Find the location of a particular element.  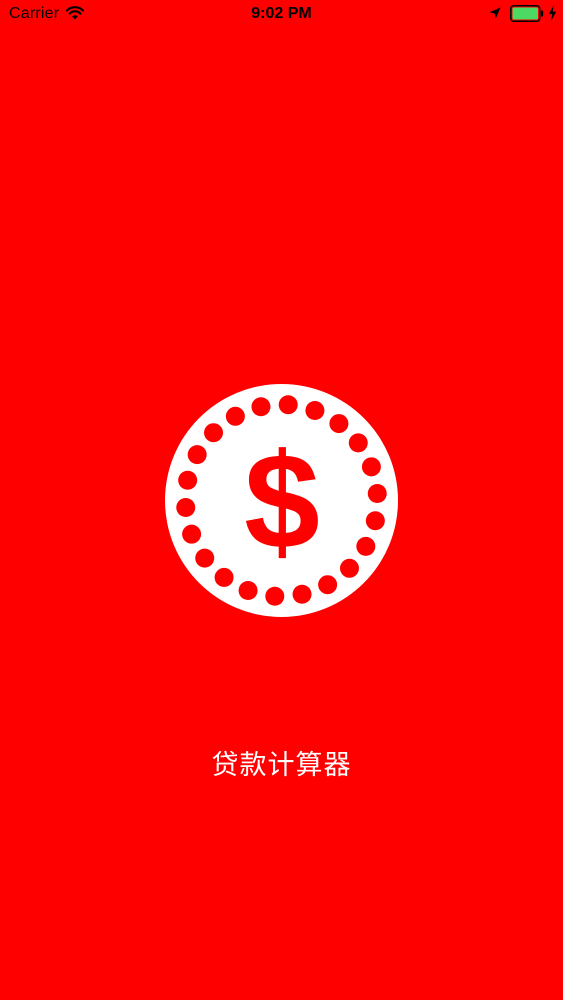

status-bar: Carrier 9:02 PM is located at coordinates (281, 15).